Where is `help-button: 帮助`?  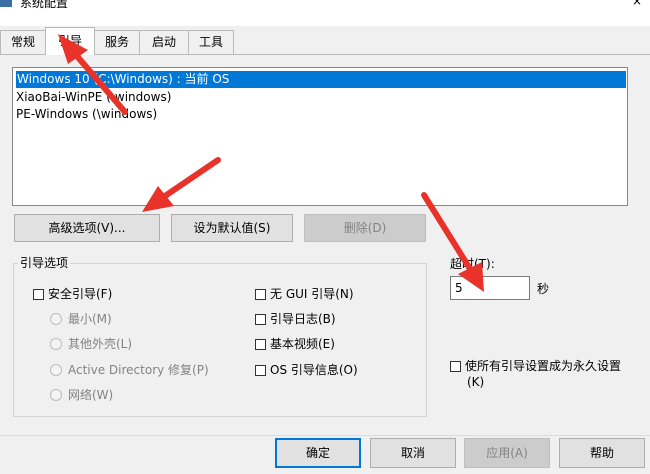
help-button: 帮助 is located at coordinates (602, 453).